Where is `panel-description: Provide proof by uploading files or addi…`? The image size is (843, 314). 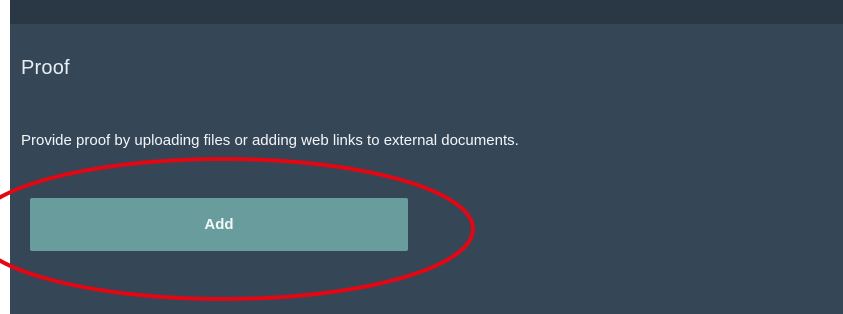
panel-description: Provide proof by uploading files or addi… is located at coordinates (270, 140).